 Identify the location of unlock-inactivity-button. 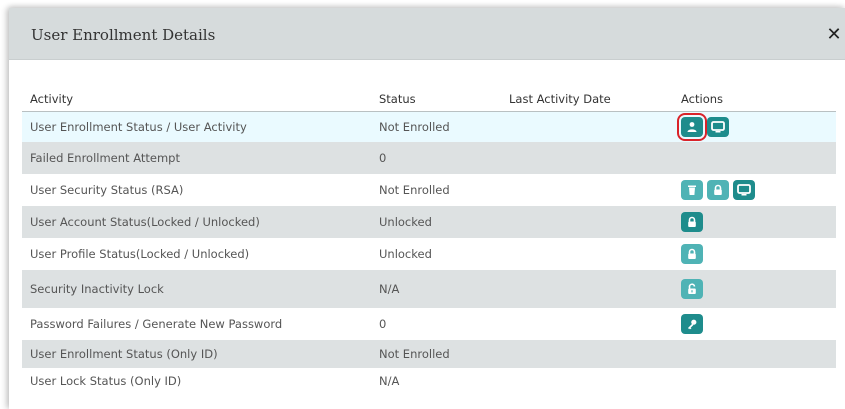
(692, 289).